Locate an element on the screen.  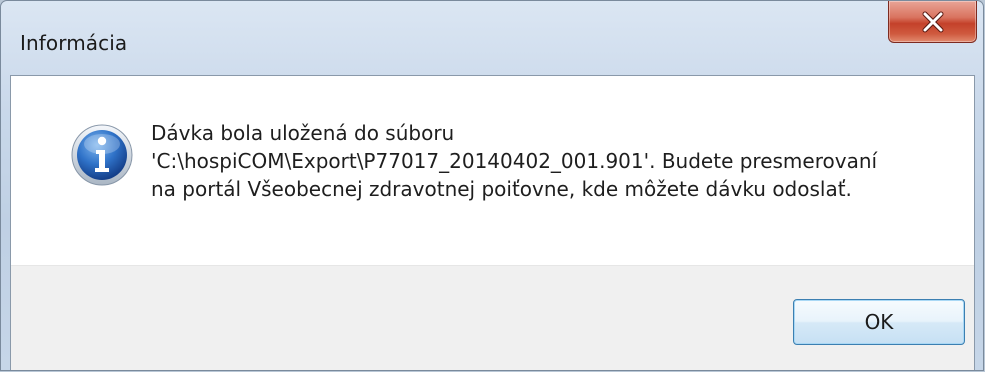
ok-button: OK is located at coordinates (879, 322).